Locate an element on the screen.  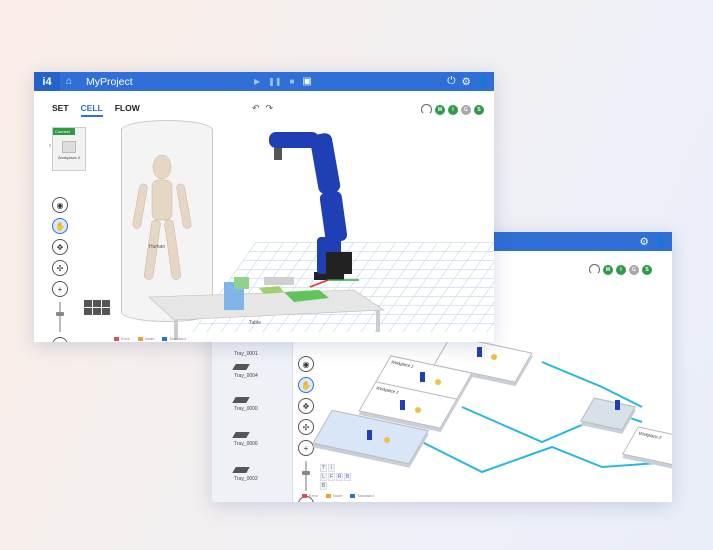
zoom-in-icon: + is located at coordinates (60, 289).